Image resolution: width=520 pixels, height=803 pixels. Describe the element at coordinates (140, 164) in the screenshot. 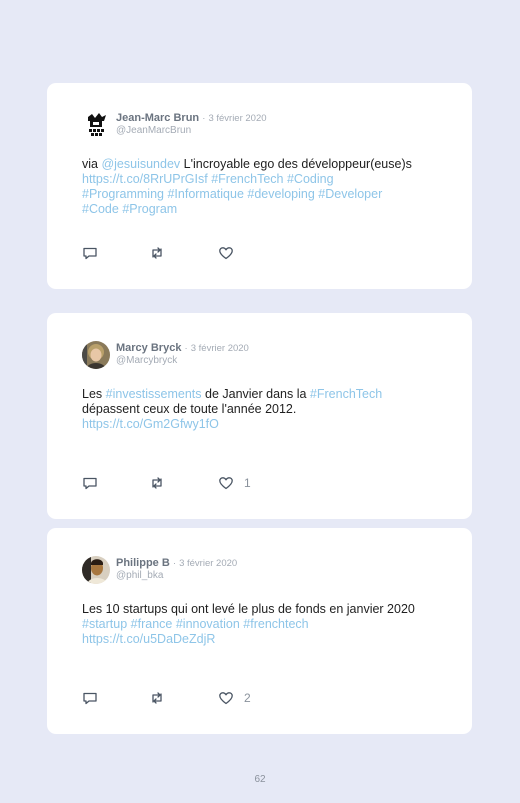

I see `mention-link: @jesuisundev` at that location.